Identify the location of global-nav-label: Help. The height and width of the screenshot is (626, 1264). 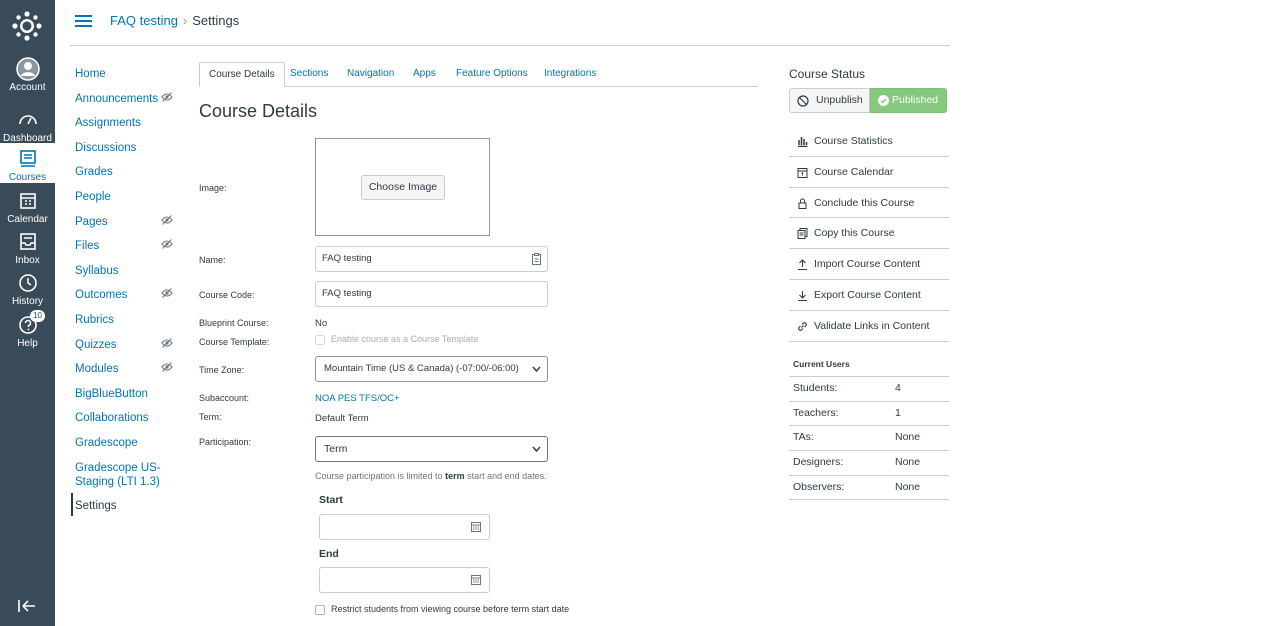
(27, 343).